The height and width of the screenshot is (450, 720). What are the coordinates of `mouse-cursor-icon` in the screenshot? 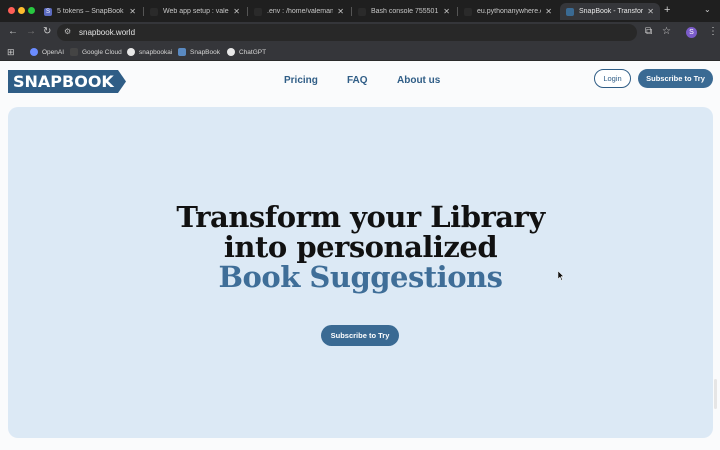 It's located at (561, 276).